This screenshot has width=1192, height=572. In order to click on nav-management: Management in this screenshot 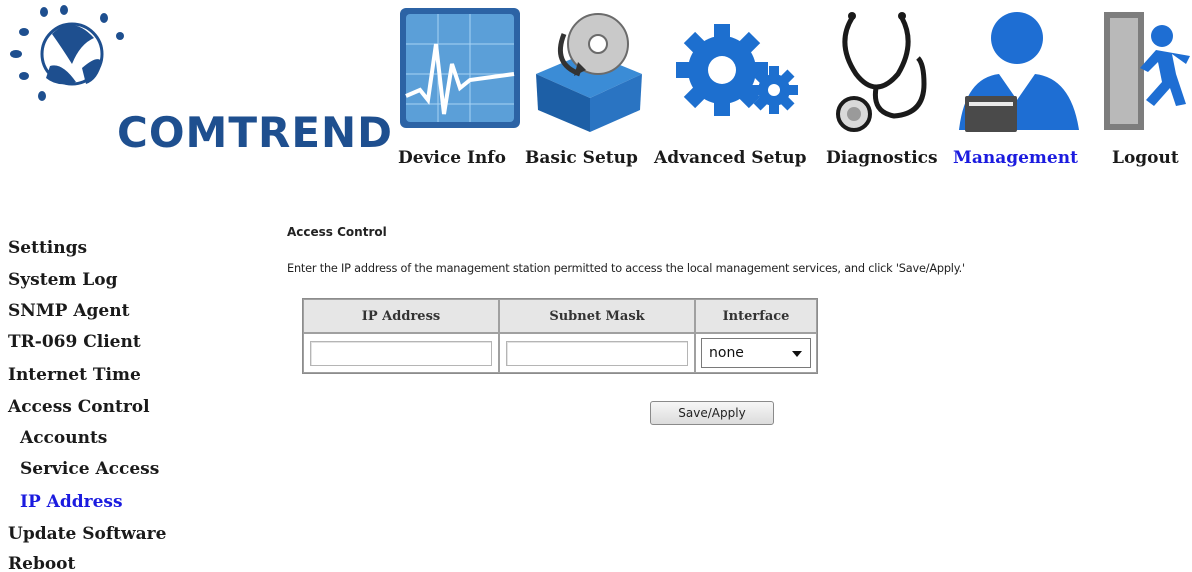, I will do `click(1015, 158)`.